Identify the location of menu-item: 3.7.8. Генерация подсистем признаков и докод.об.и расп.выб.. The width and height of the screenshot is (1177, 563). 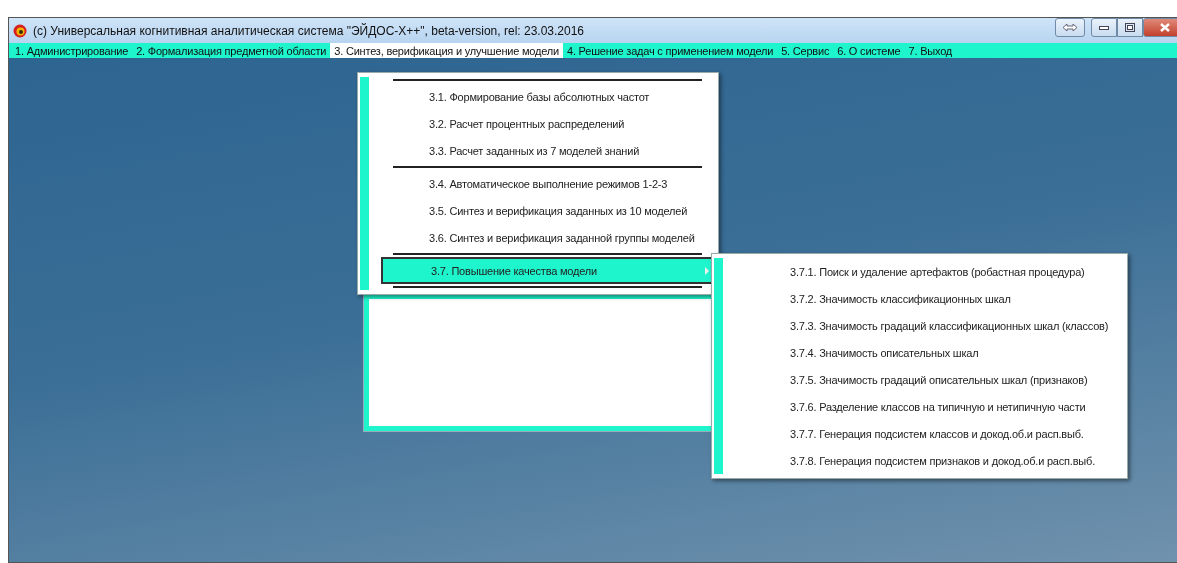
(929, 460).